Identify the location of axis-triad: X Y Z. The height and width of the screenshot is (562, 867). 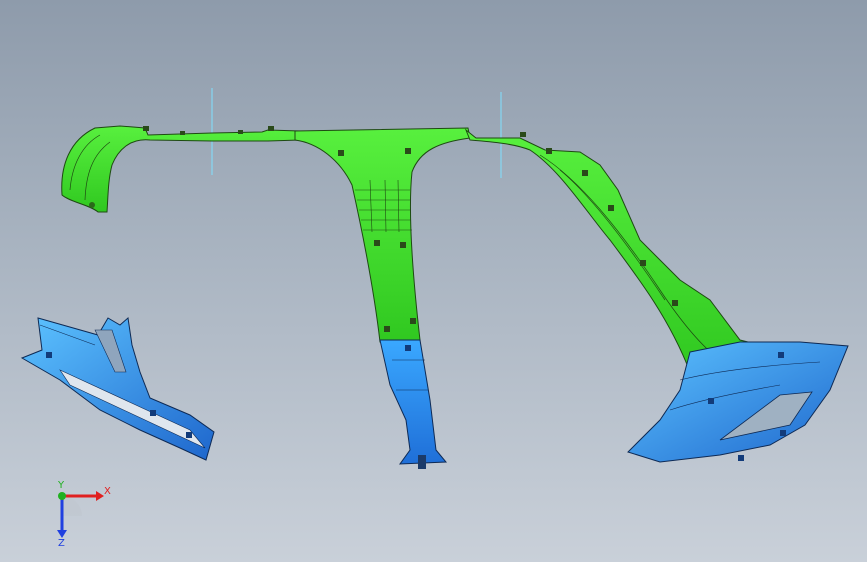
(84, 514).